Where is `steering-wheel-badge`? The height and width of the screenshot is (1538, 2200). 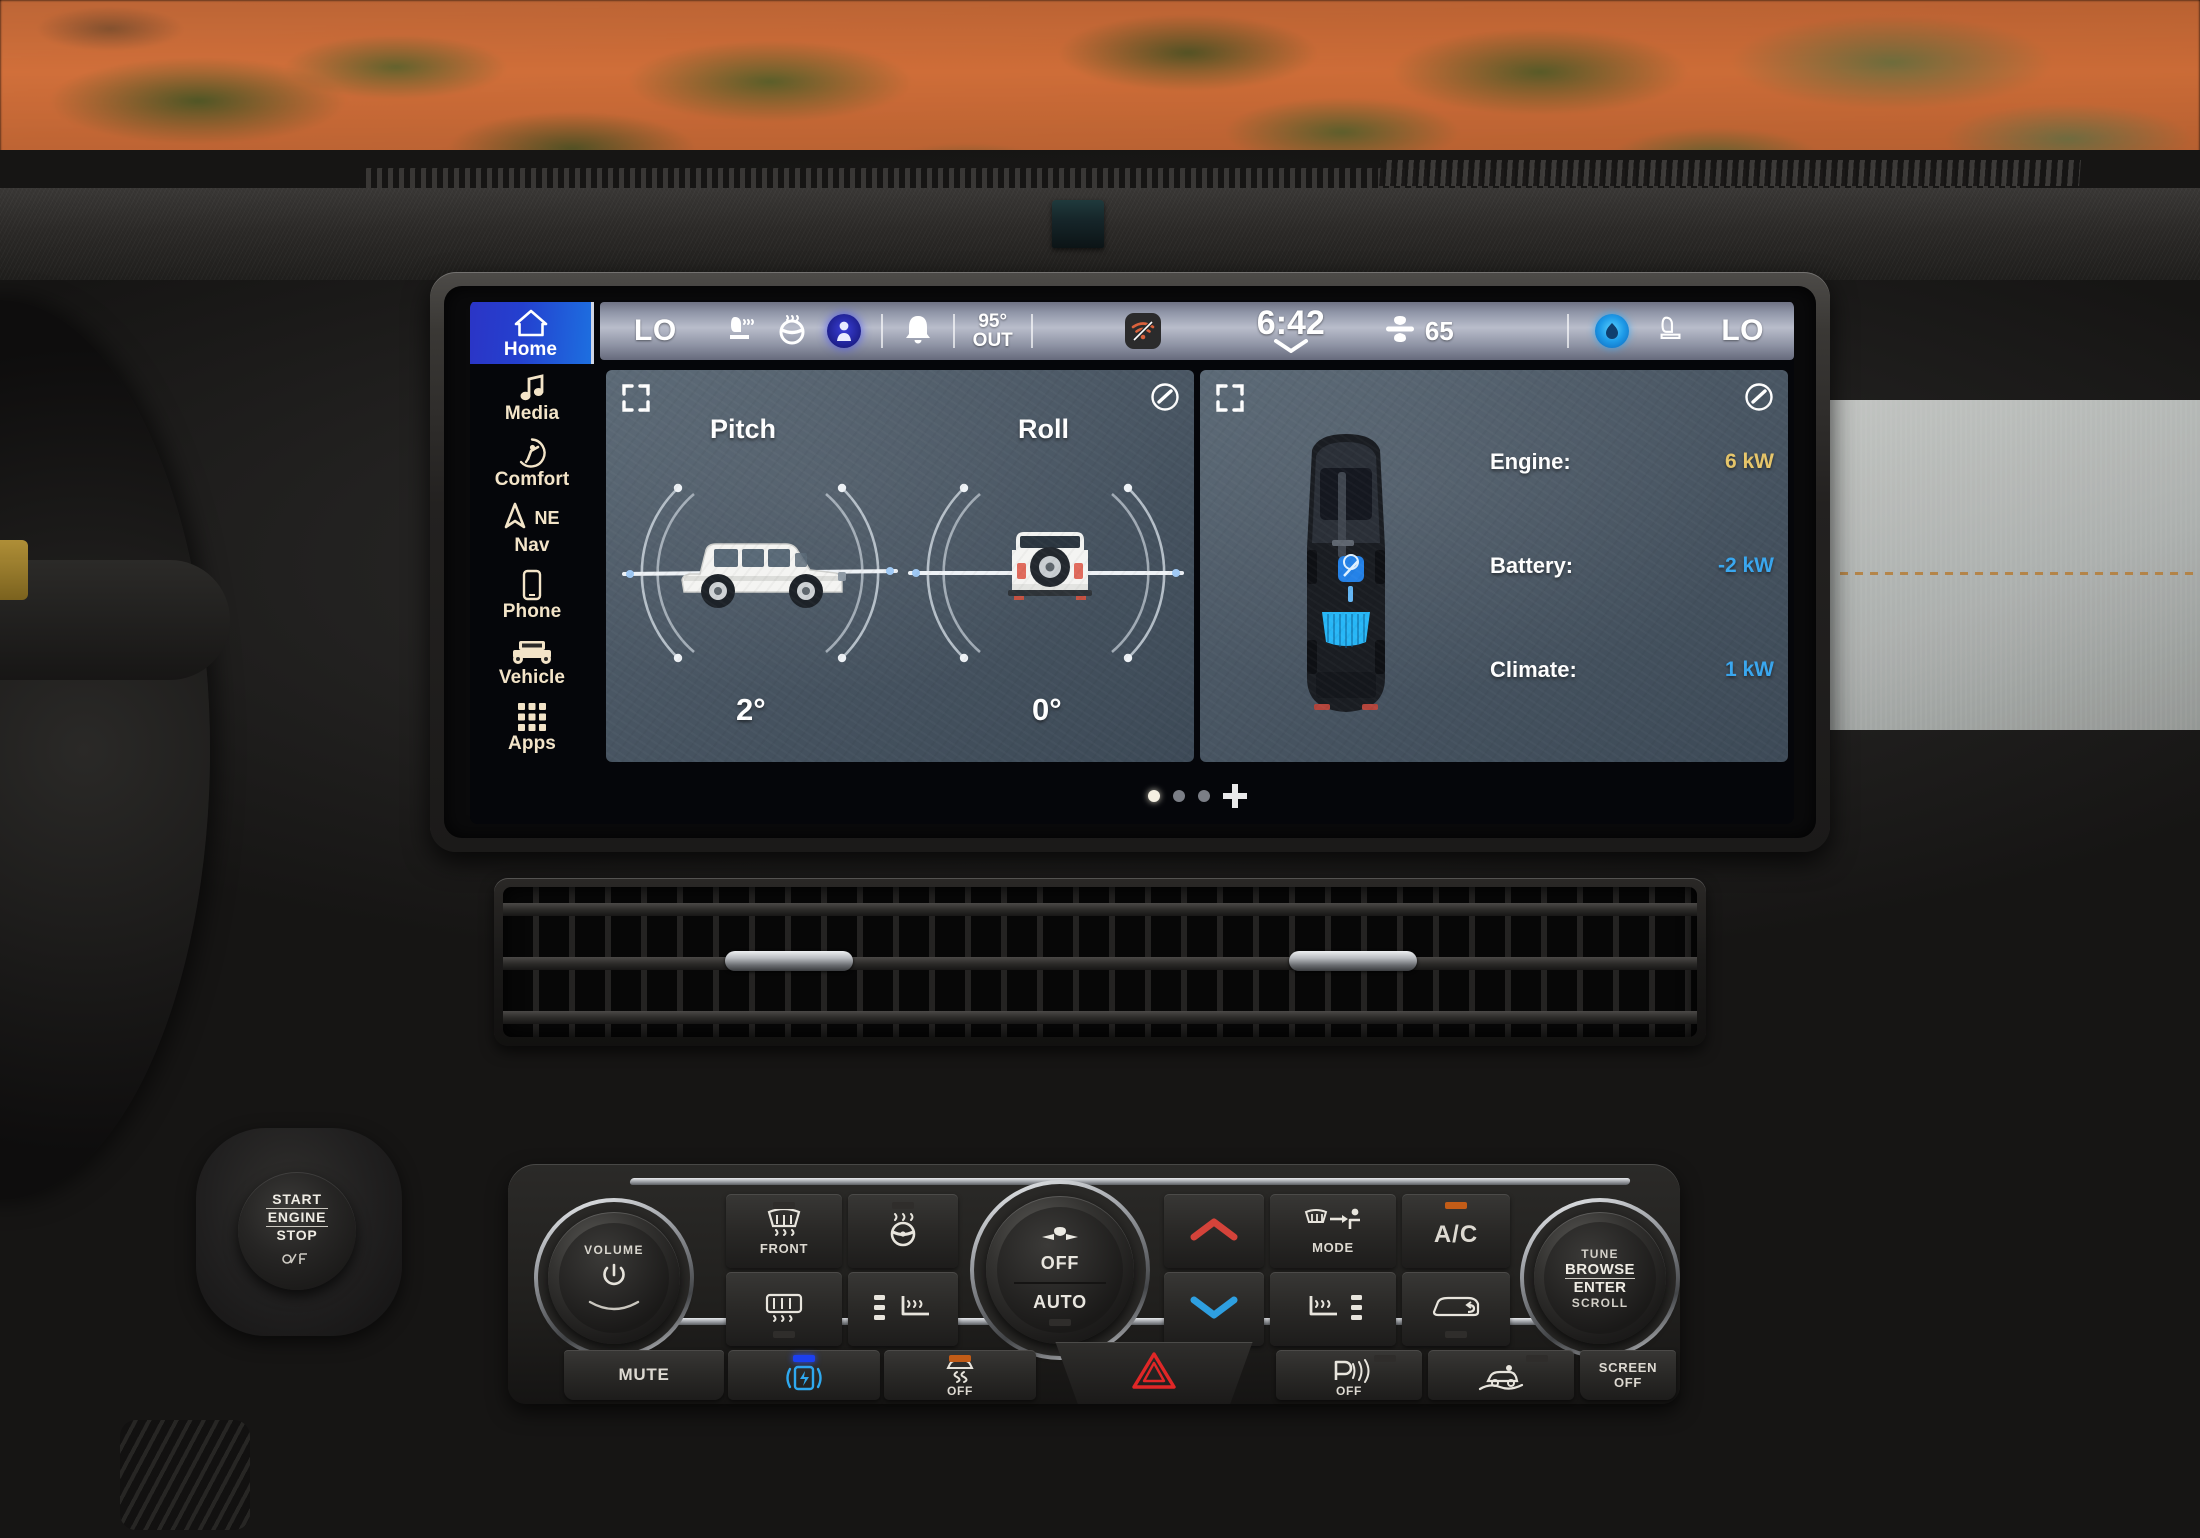 steering-wheel-badge is located at coordinates (14, 570).